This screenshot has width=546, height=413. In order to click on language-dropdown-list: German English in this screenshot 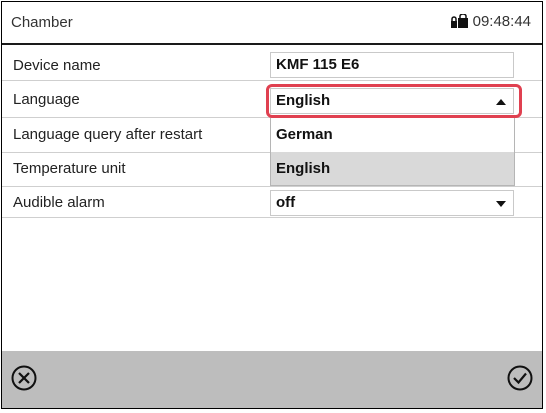, I will do `click(392, 152)`.